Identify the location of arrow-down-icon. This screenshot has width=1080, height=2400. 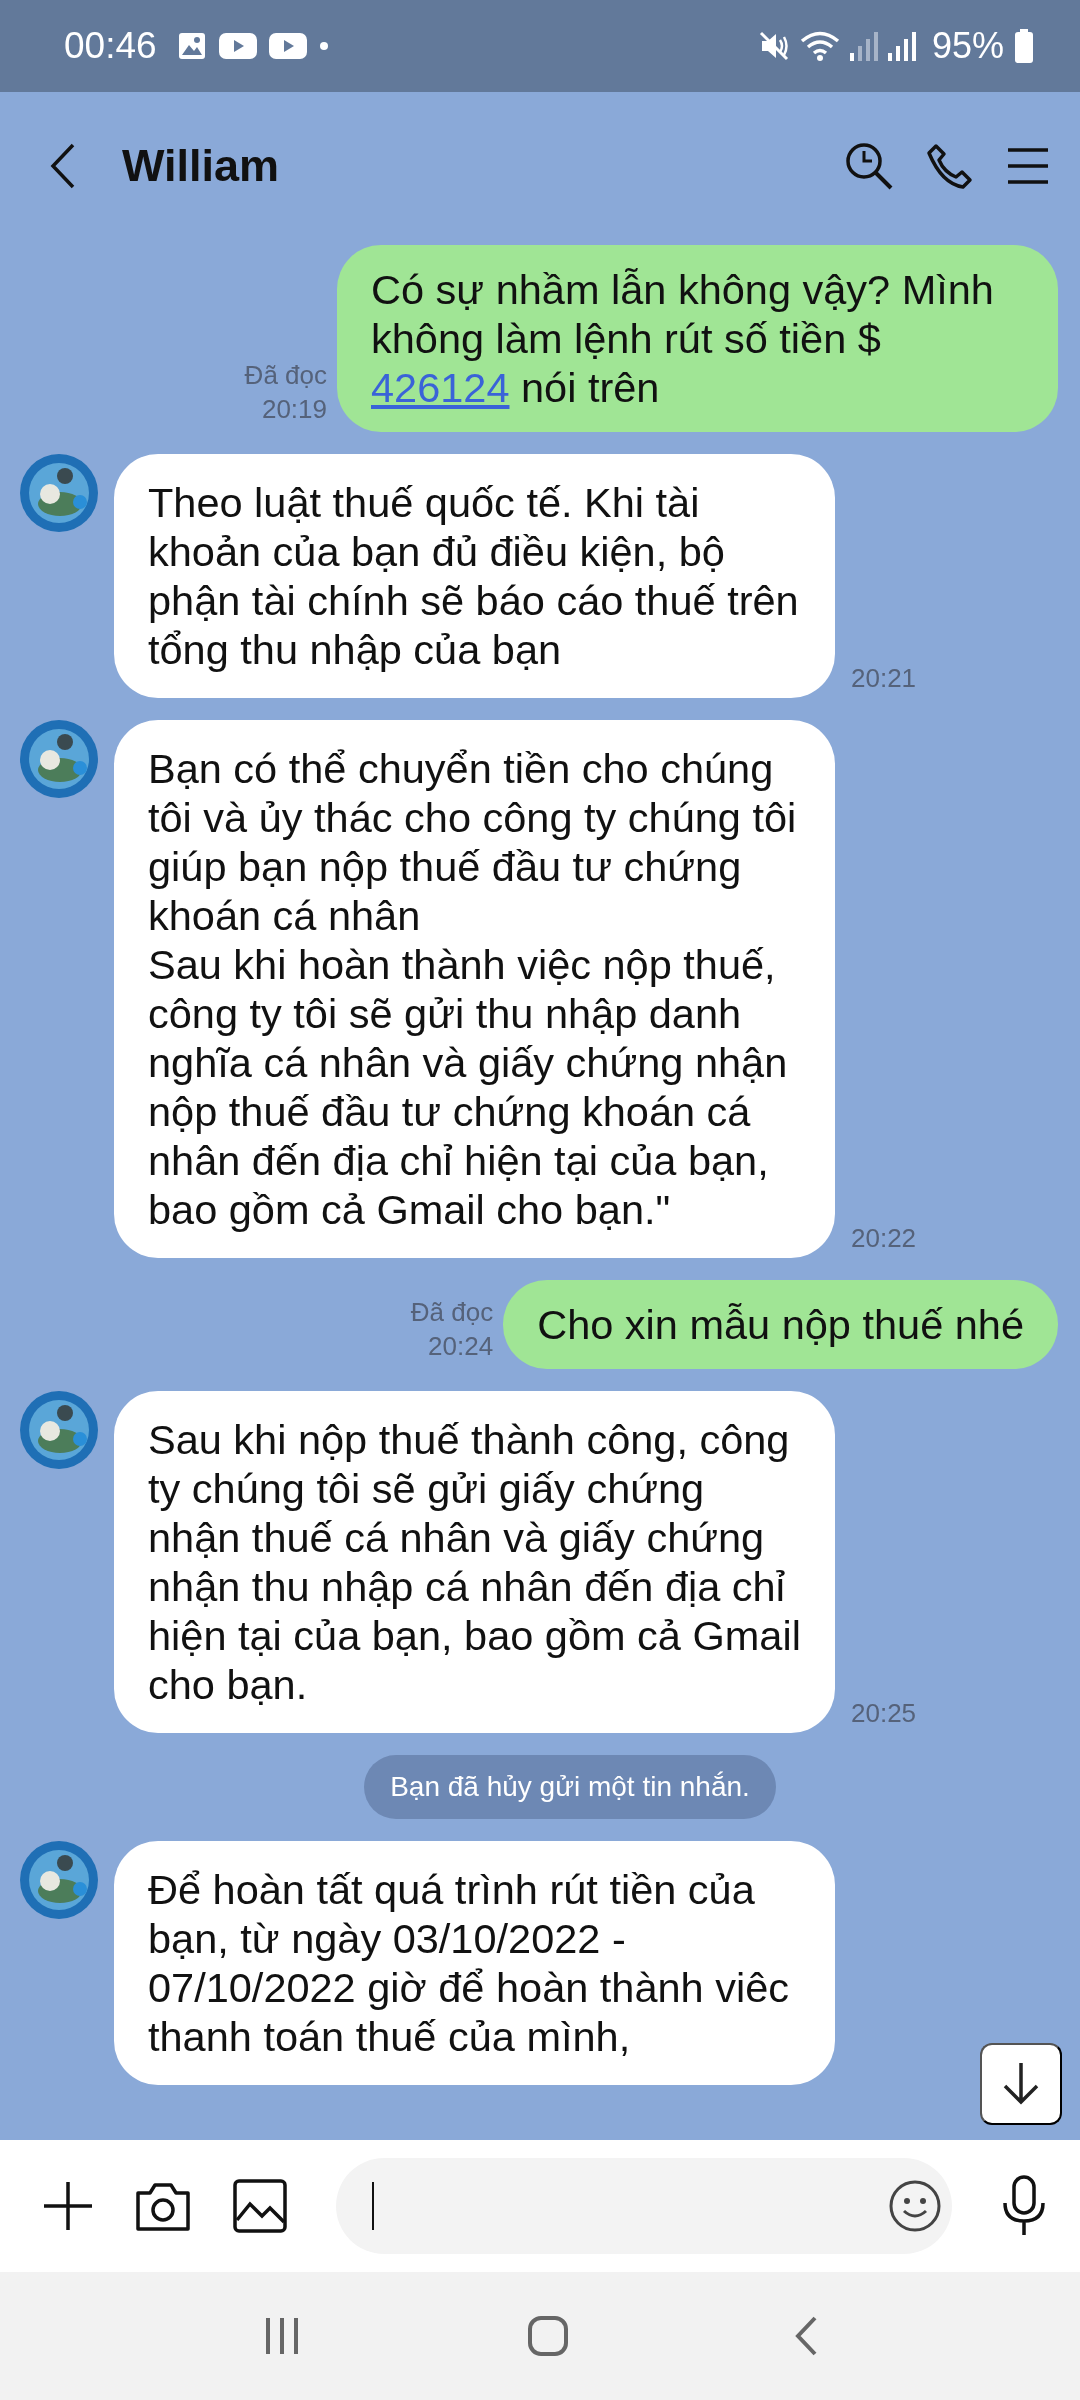
(1021, 2082).